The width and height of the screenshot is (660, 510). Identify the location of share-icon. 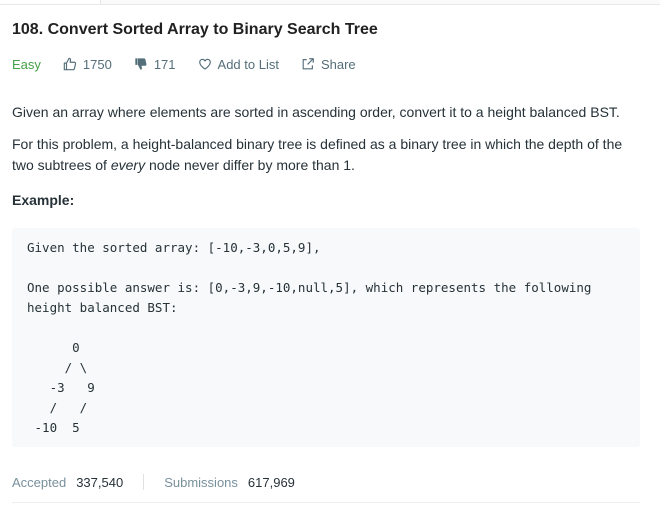
(308, 64).